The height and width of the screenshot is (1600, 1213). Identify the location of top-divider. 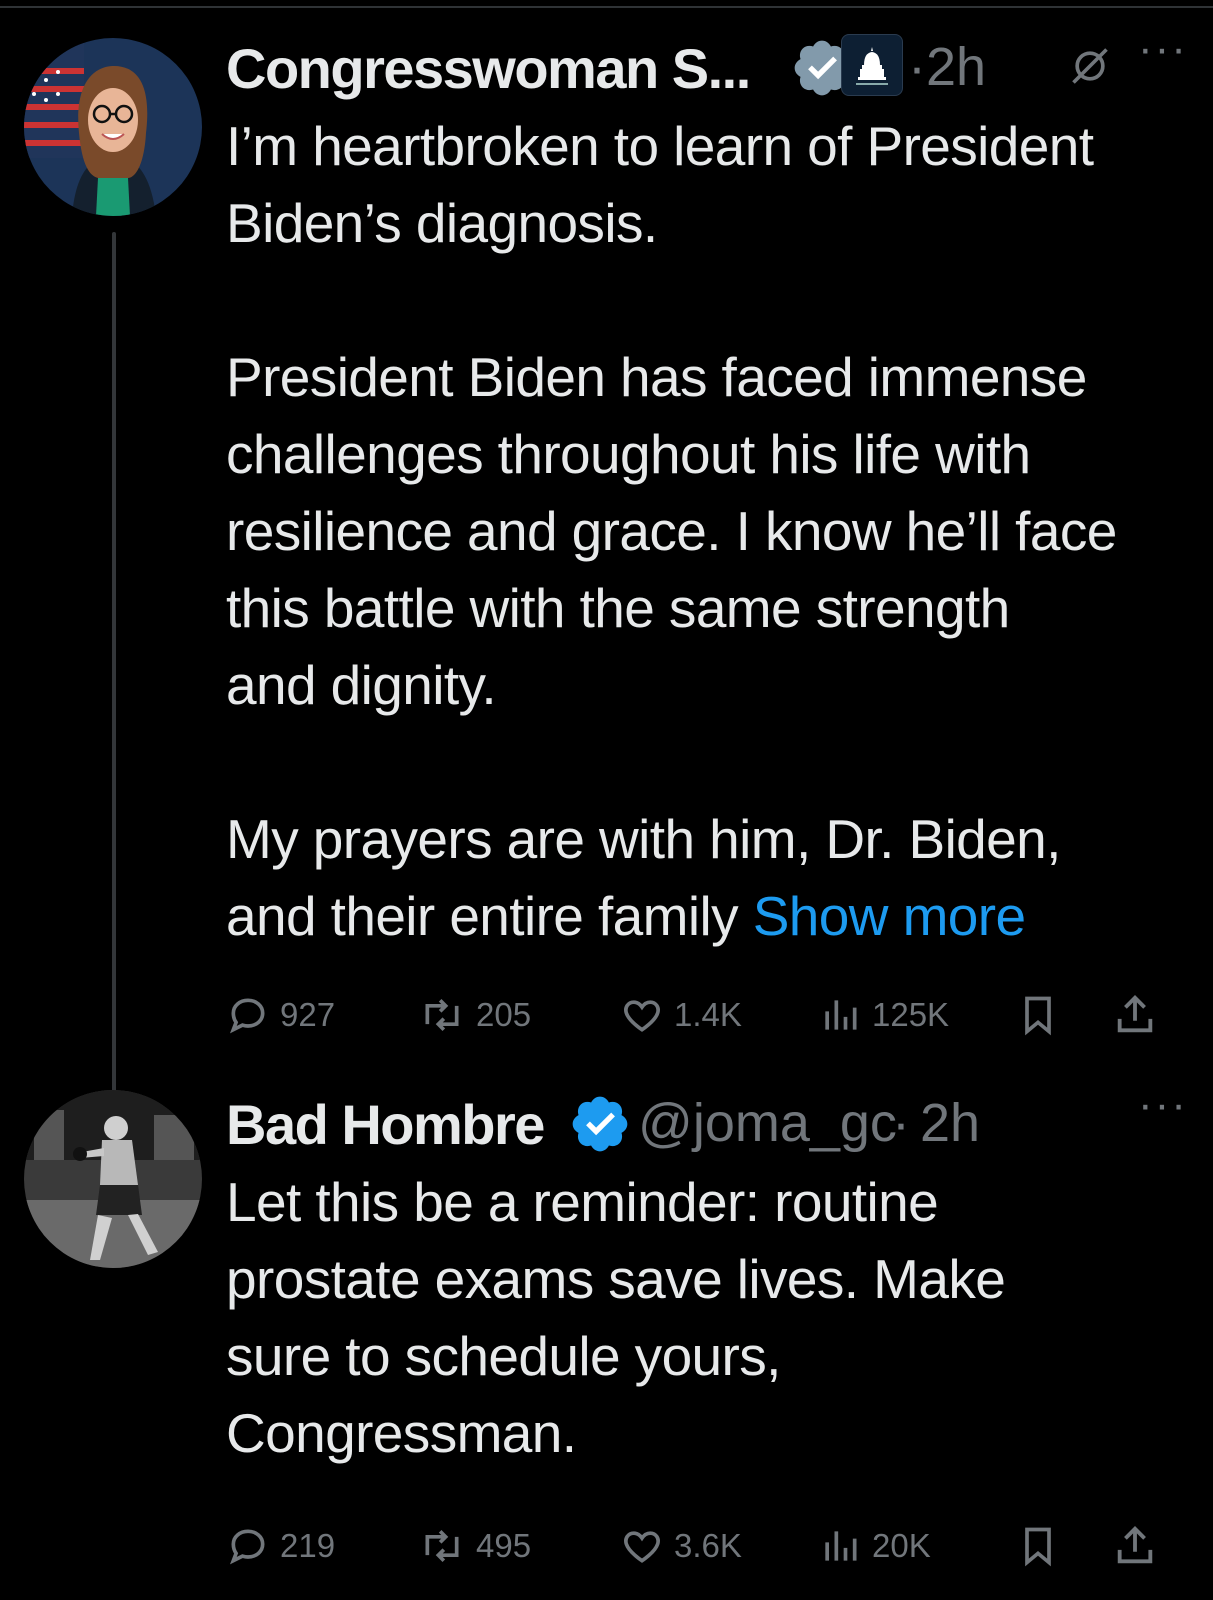
(606, 7).